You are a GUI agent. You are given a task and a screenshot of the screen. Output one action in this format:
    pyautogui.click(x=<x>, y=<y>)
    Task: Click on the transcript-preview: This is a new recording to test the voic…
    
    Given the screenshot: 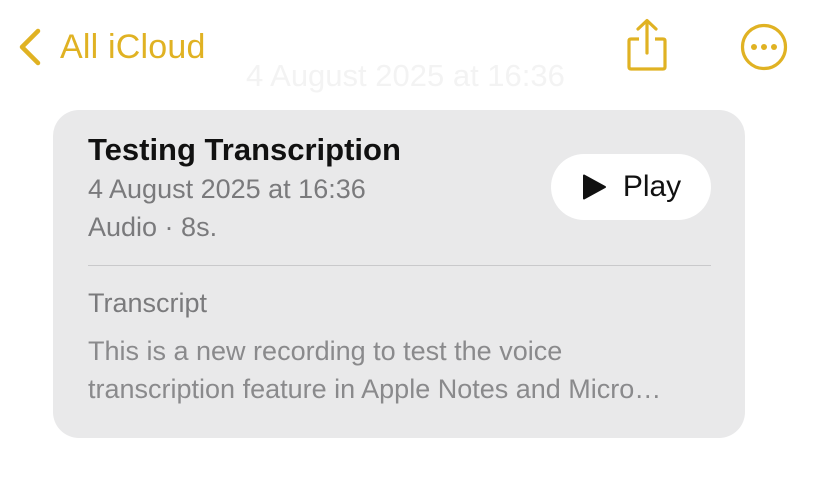 What is the action you would take?
    pyautogui.click(x=398, y=370)
    